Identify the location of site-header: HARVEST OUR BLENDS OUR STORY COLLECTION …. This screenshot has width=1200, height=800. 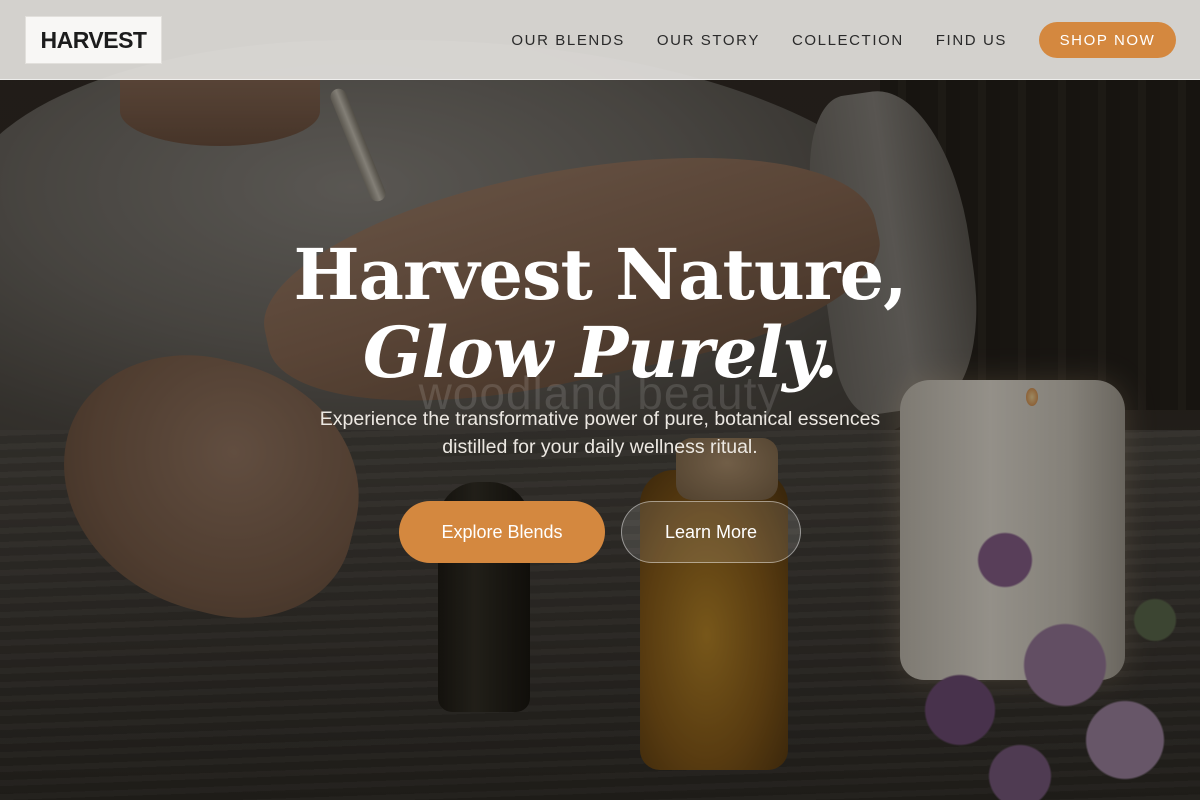
(600, 40).